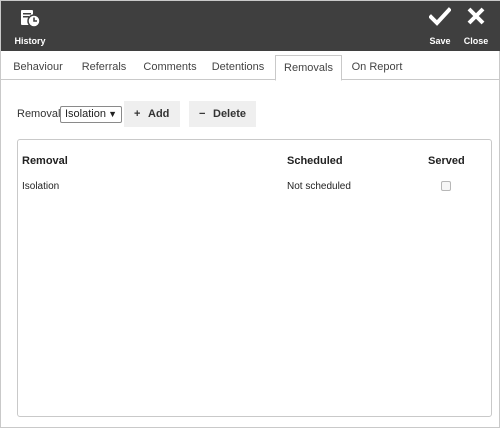  I want to click on tab-comments: Comments, so click(170, 67).